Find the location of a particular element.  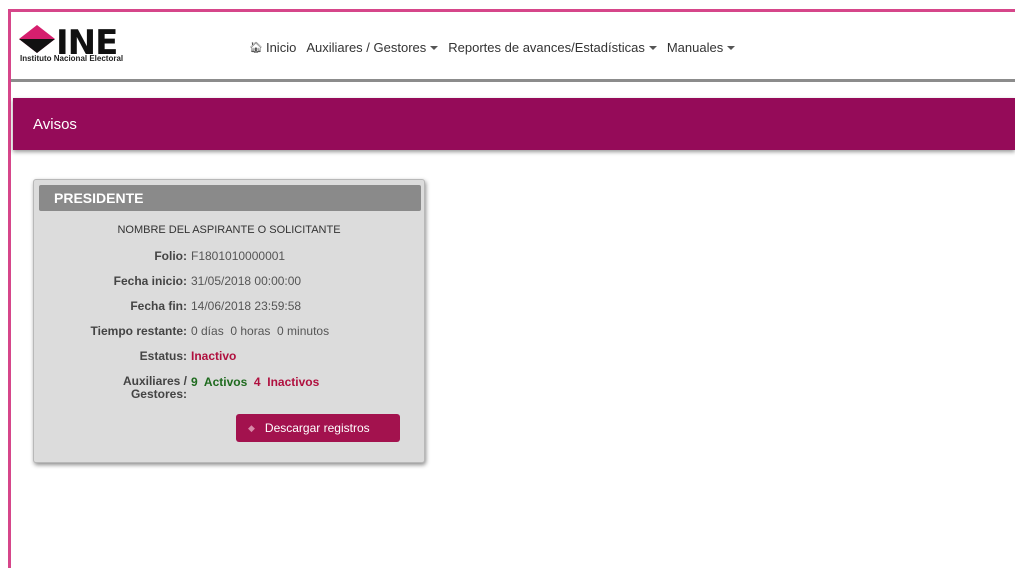

folio-label: Folio: is located at coordinates (170, 256).